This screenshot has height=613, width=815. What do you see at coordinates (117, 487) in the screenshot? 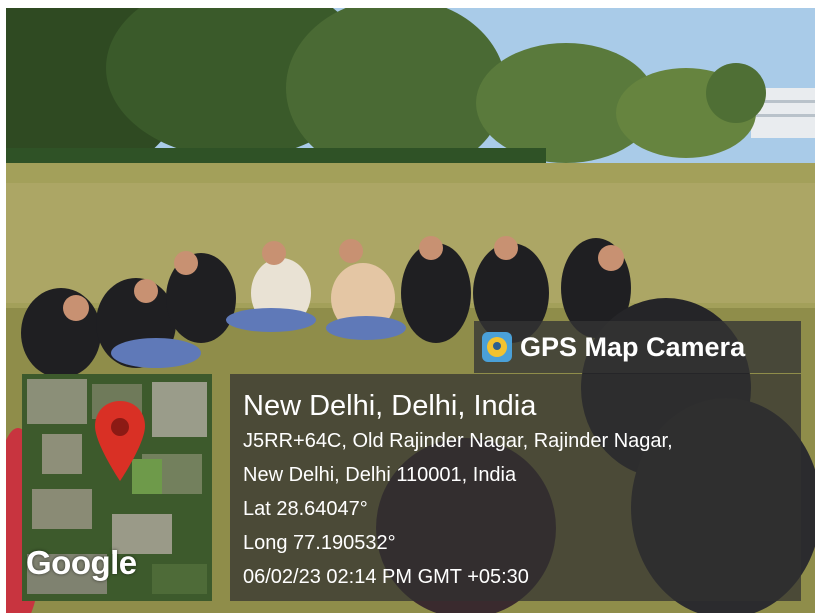
I see `map-thumbnail: Google` at bounding box center [117, 487].